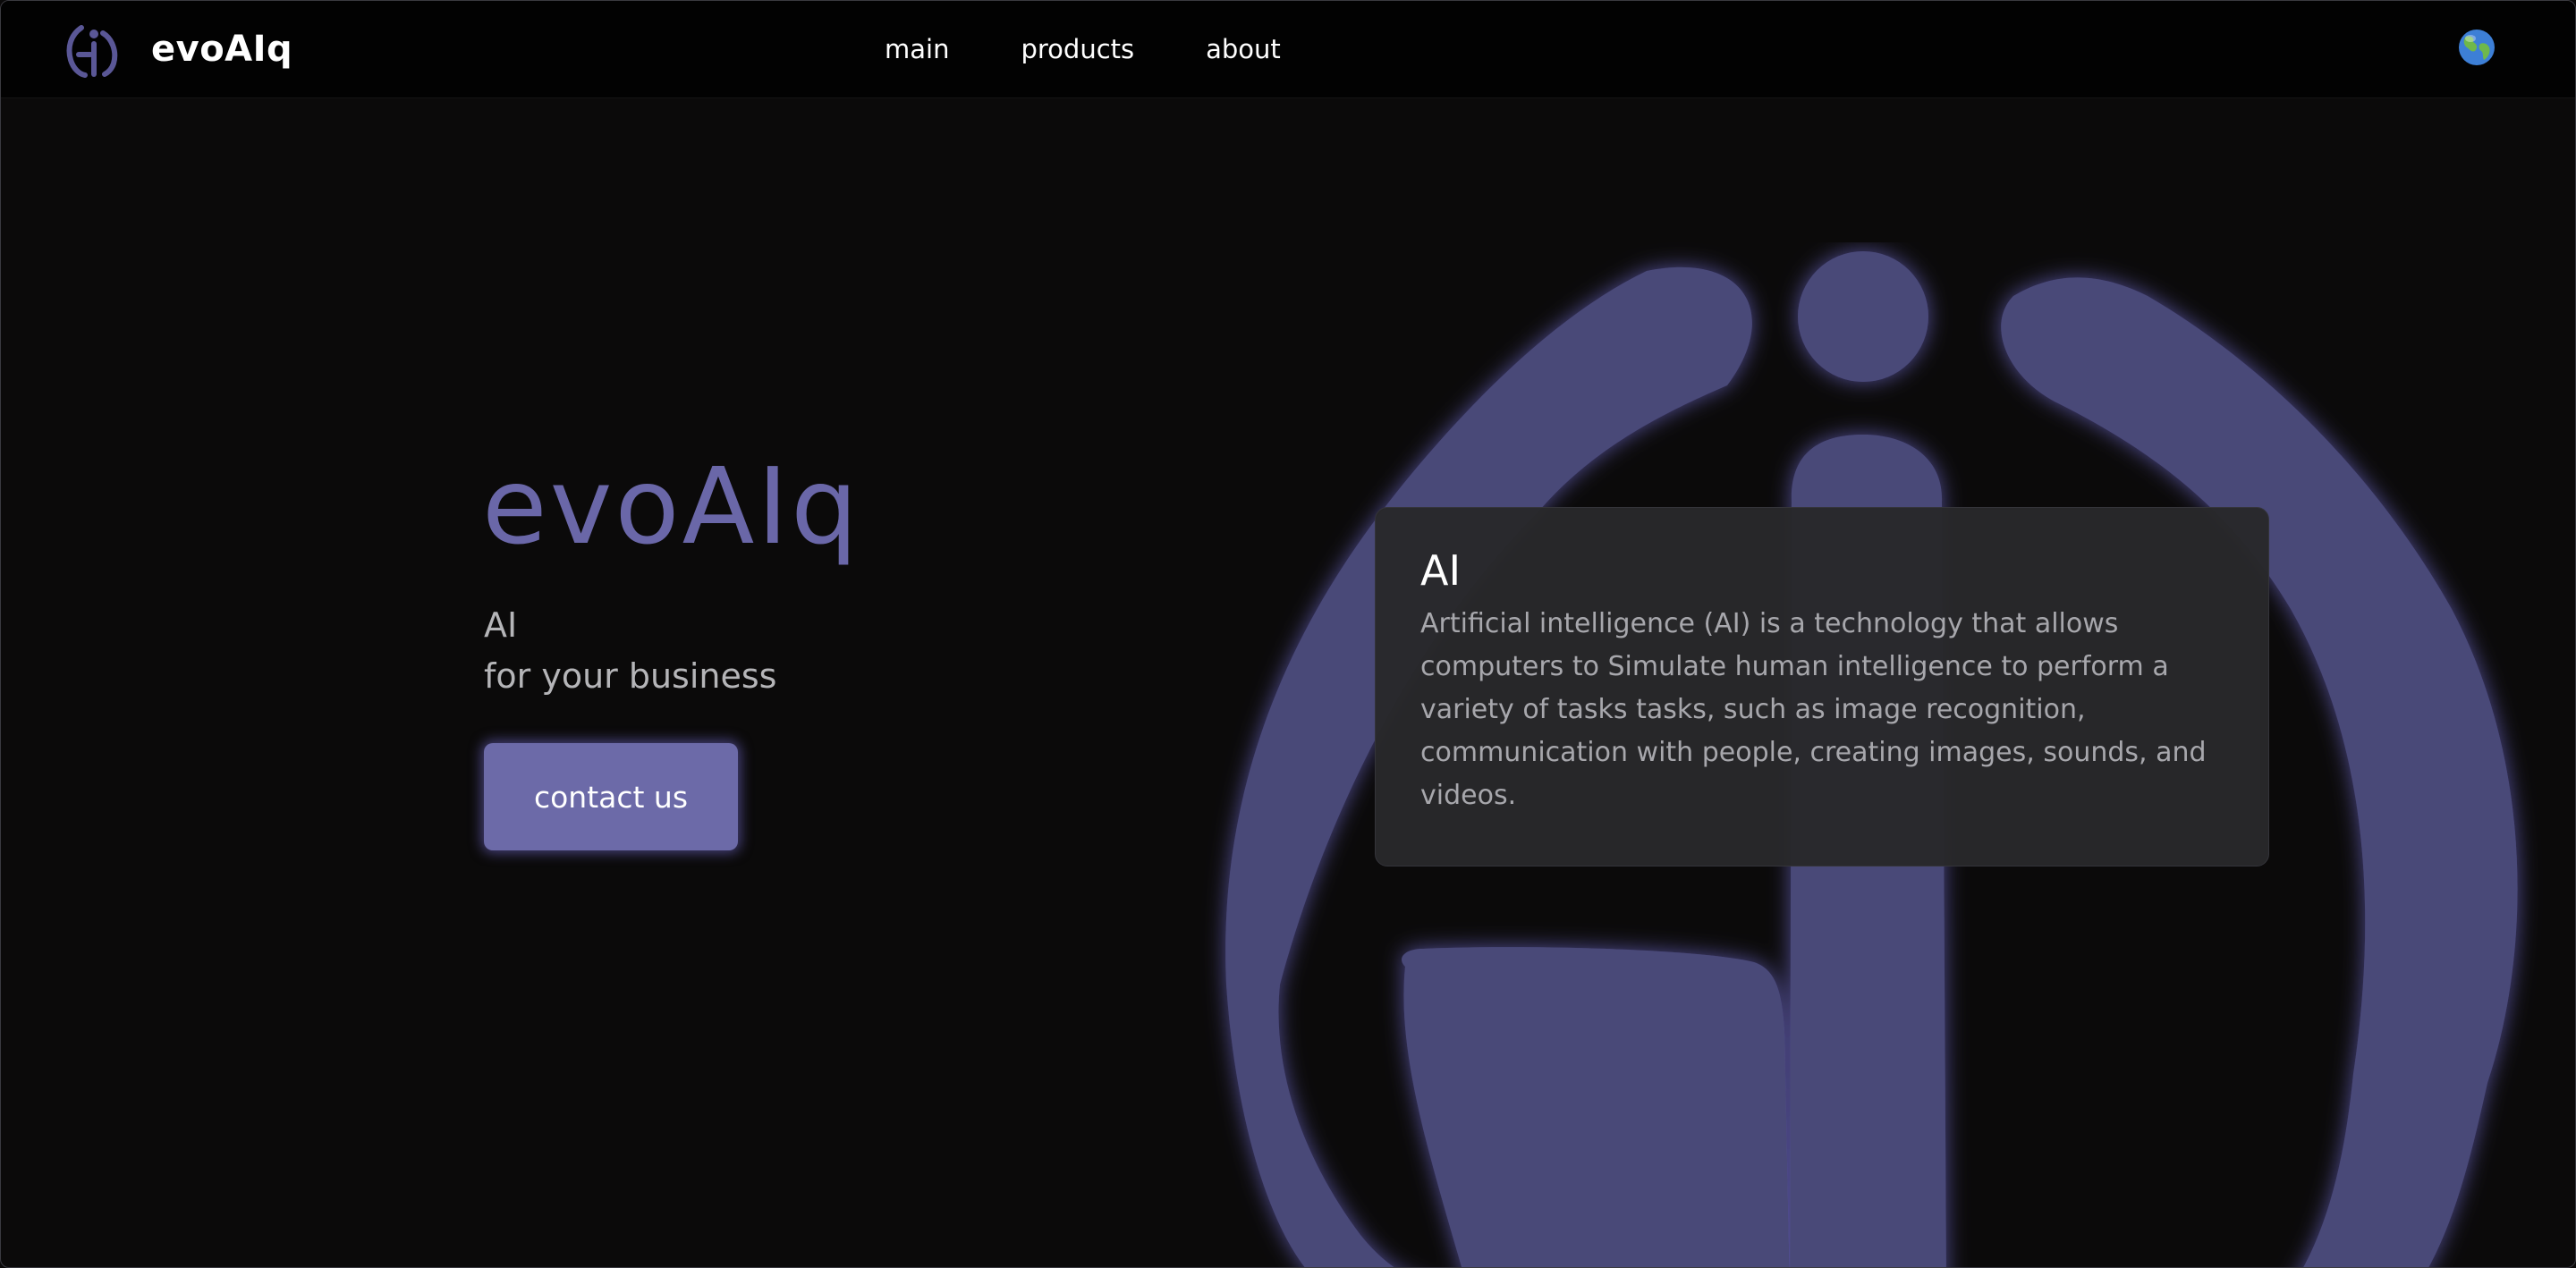 The image size is (2576, 1268). I want to click on brand-home-link: evoAIq, so click(178, 49).